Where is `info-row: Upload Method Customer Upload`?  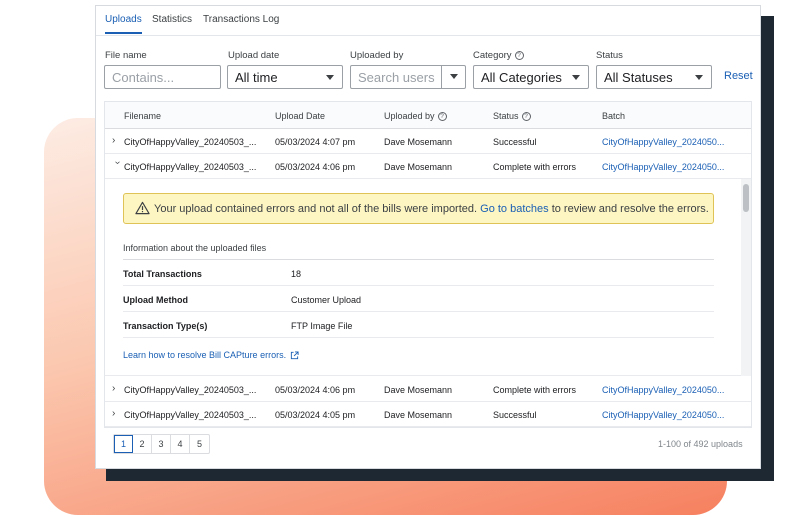 info-row: Upload Method Customer Upload is located at coordinates (418, 299).